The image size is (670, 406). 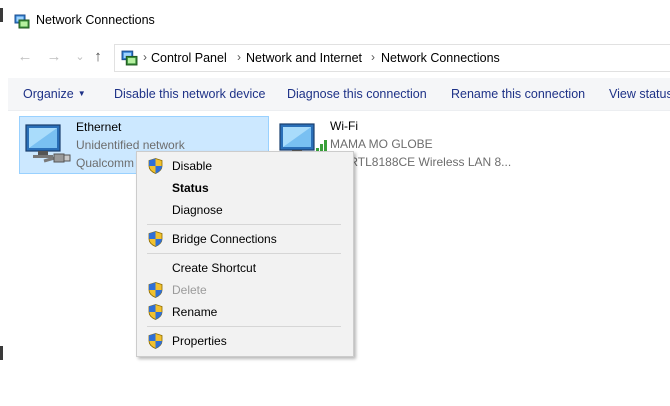 I want to click on connection-name: Wi-Fi, so click(x=344, y=126).